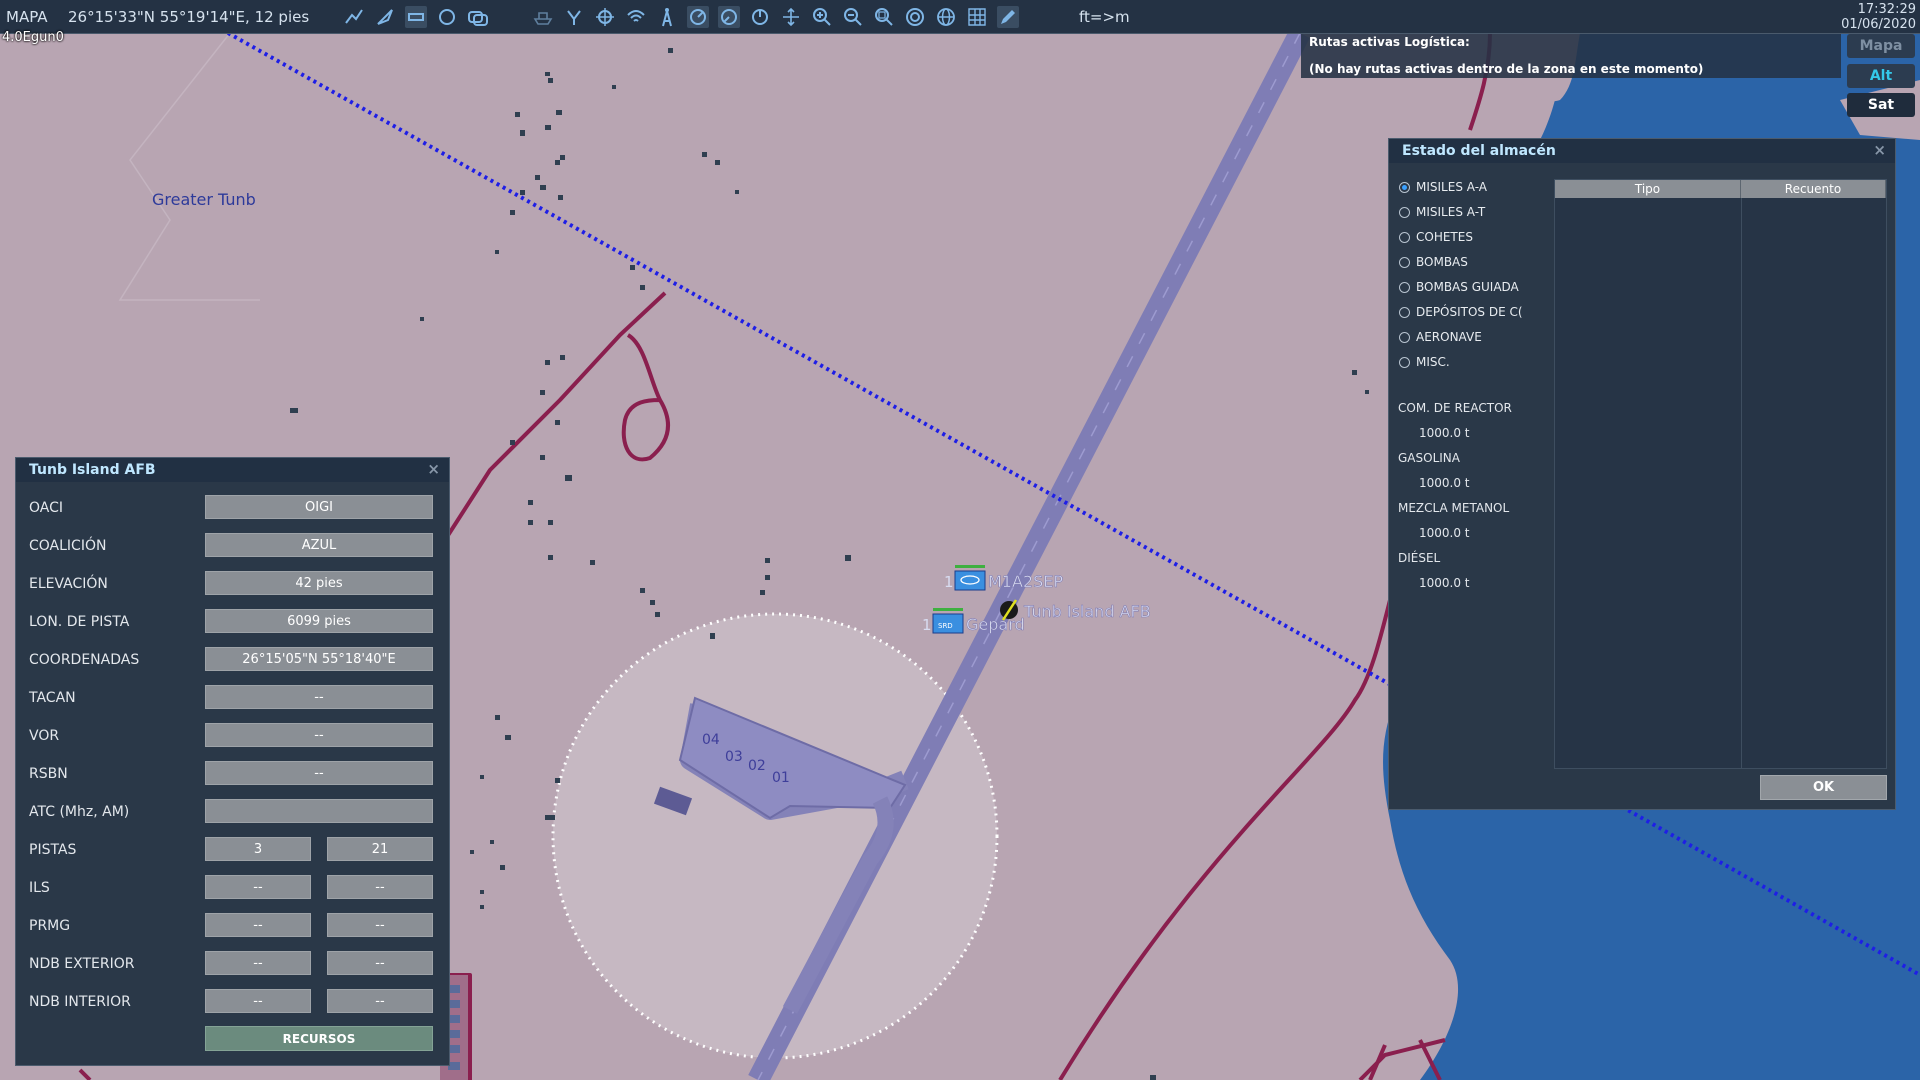  Describe the element at coordinates (258, 887) in the screenshot. I see `ils-1-field: --` at that location.